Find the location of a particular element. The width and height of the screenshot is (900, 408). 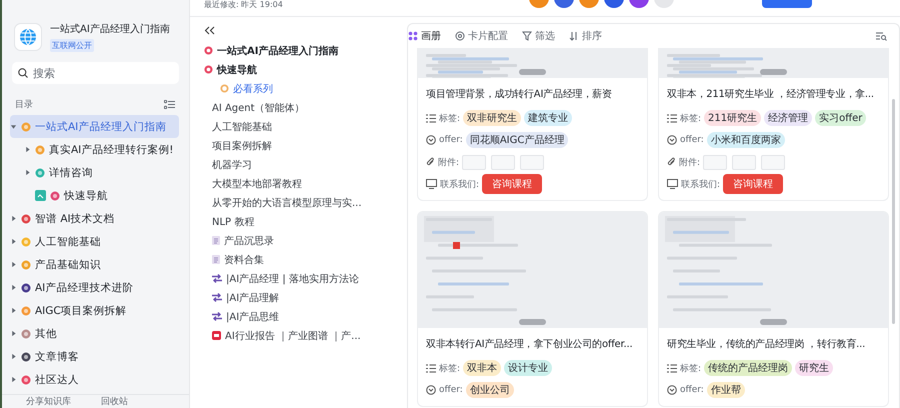

view-tab: 排序 is located at coordinates (585, 36).